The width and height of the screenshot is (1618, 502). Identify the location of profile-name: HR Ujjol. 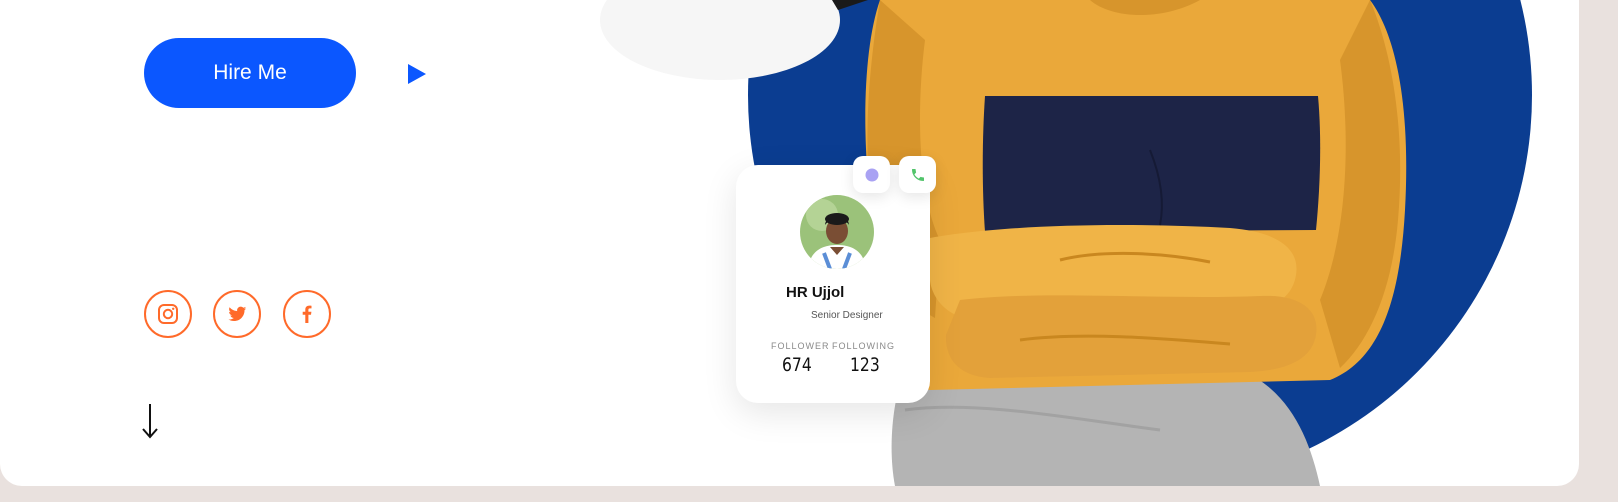
(815, 292).